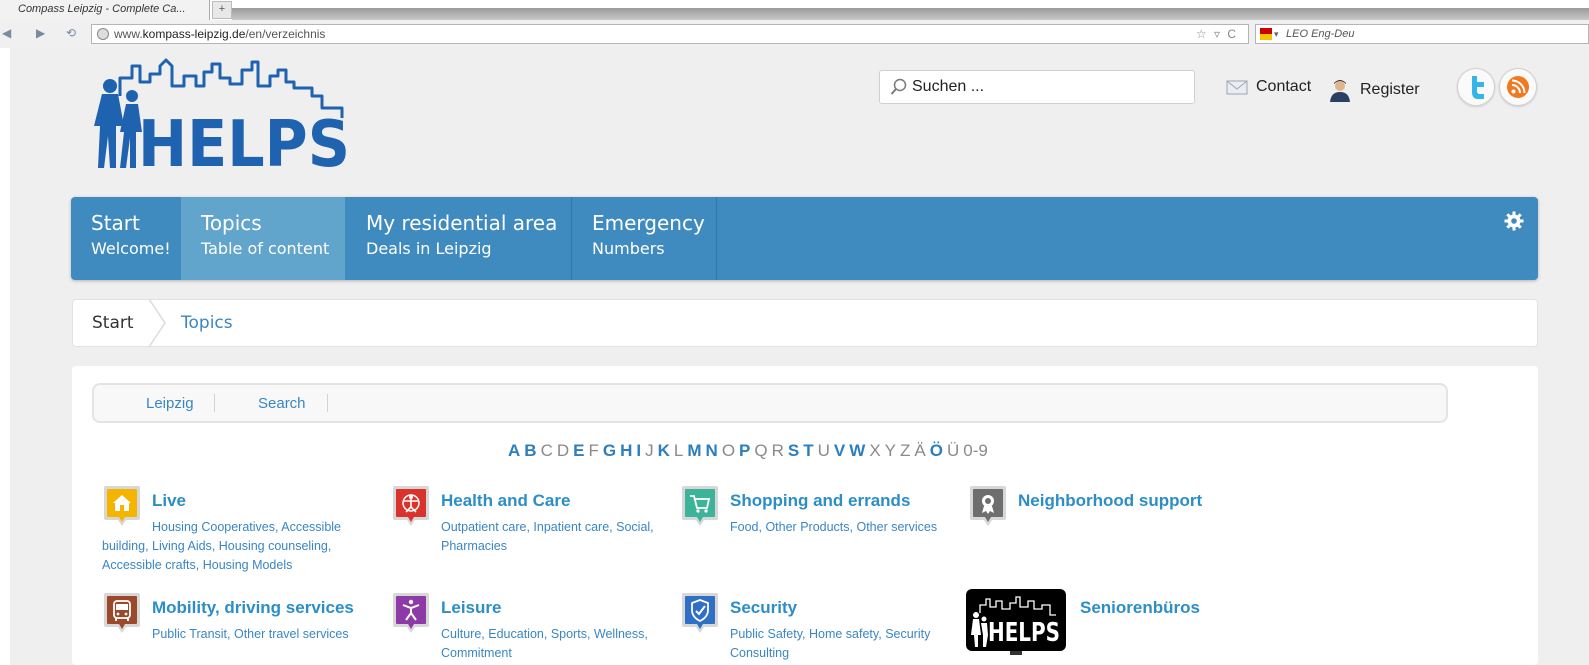 This screenshot has width=1589, height=665. I want to click on nav-title: Start, so click(115, 223).